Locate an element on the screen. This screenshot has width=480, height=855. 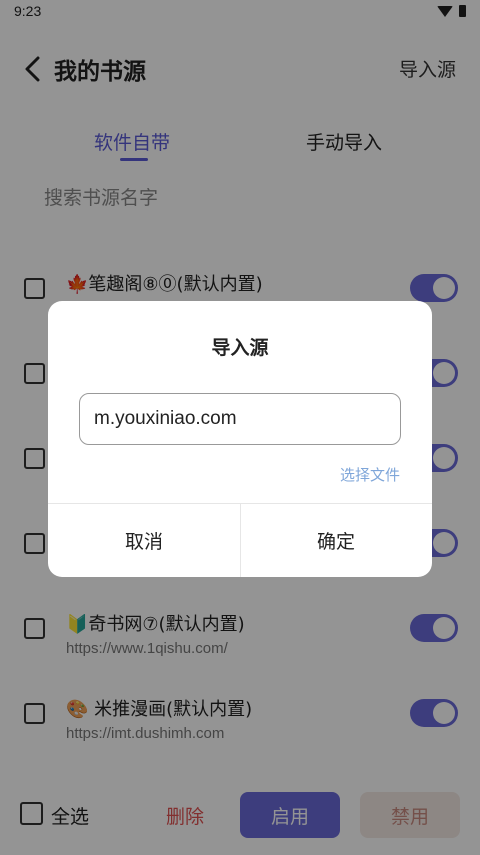
dialog-title: 导入源 is located at coordinates (240, 348).